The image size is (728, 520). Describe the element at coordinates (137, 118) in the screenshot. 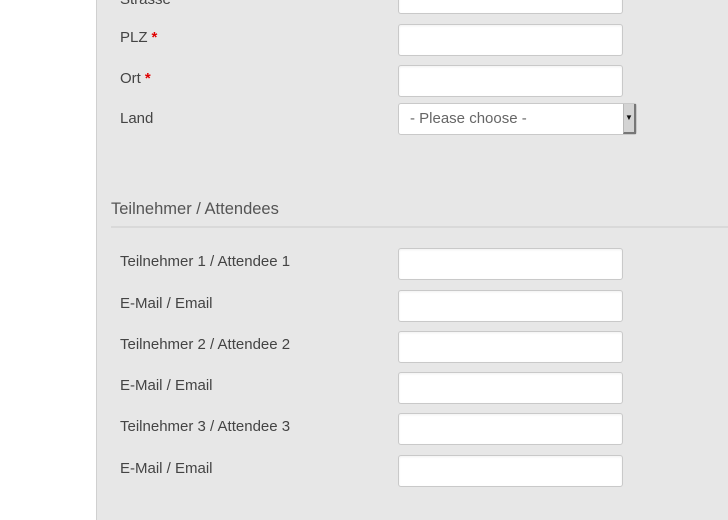

I see `country-label: Land` at that location.